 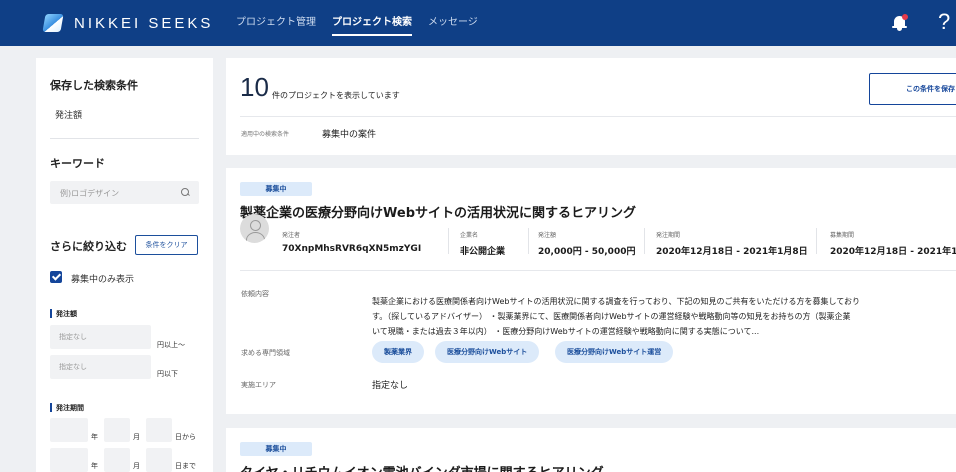 I want to click on project-card: 募集中 タイヤ・リチウムイオン電池バインダ市場に関するヒアリング, so click(x=591, y=450).